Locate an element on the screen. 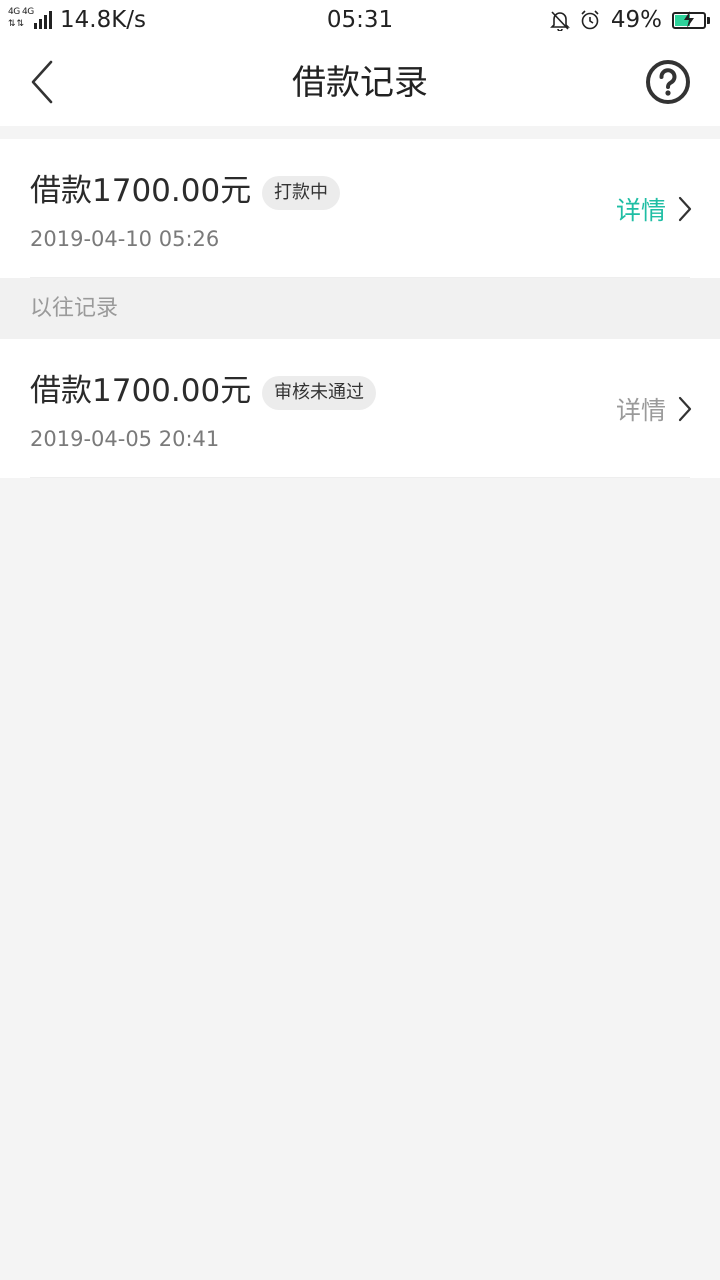  record-item: 借款1700.00元 打款中 2019-04-10 05:26 详情 is located at coordinates (360, 208).